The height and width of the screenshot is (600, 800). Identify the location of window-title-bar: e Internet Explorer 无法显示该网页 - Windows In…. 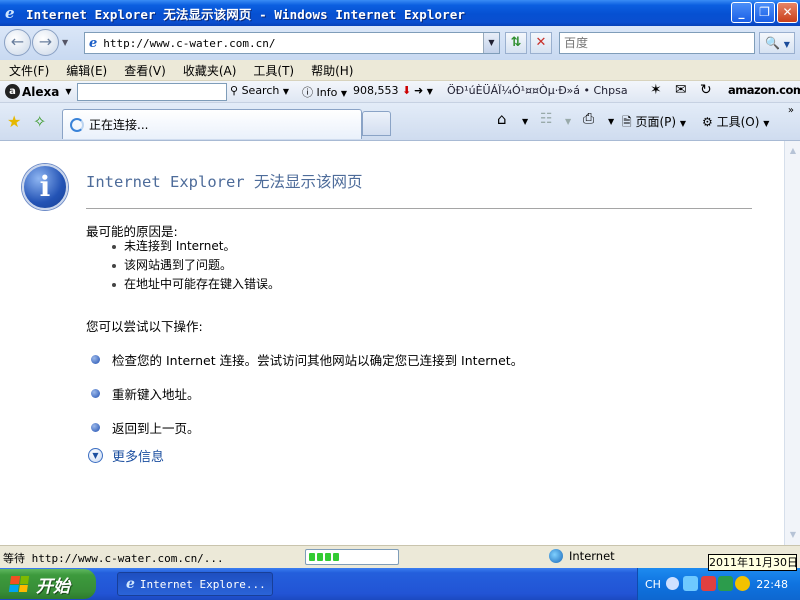
(400, 13).